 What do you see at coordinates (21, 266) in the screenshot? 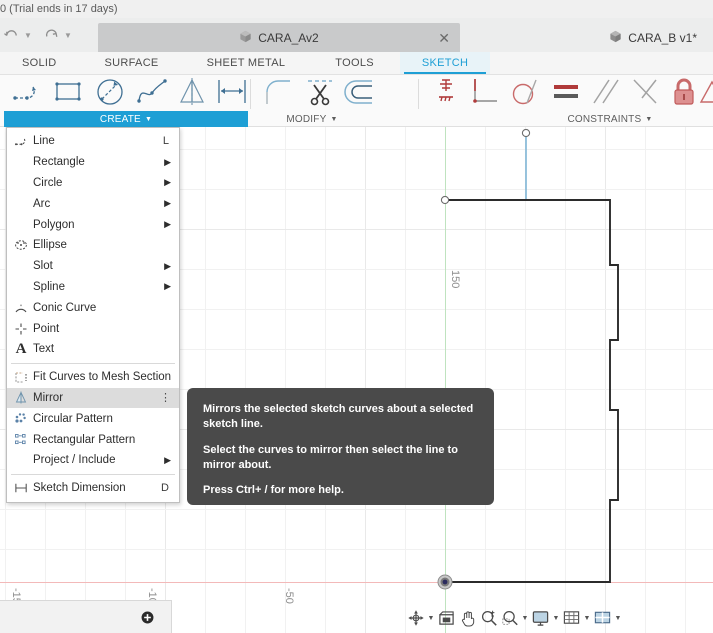
I see `blank-icon-slot` at bounding box center [21, 266].